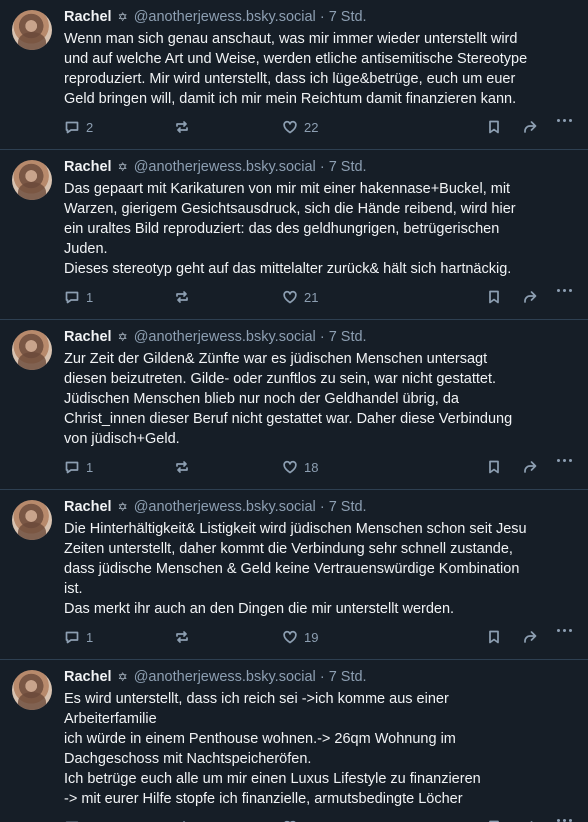 The width and height of the screenshot is (588, 822). What do you see at coordinates (300, 127) in the screenshot?
I see `like-button: 22` at bounding box center [300, 127].